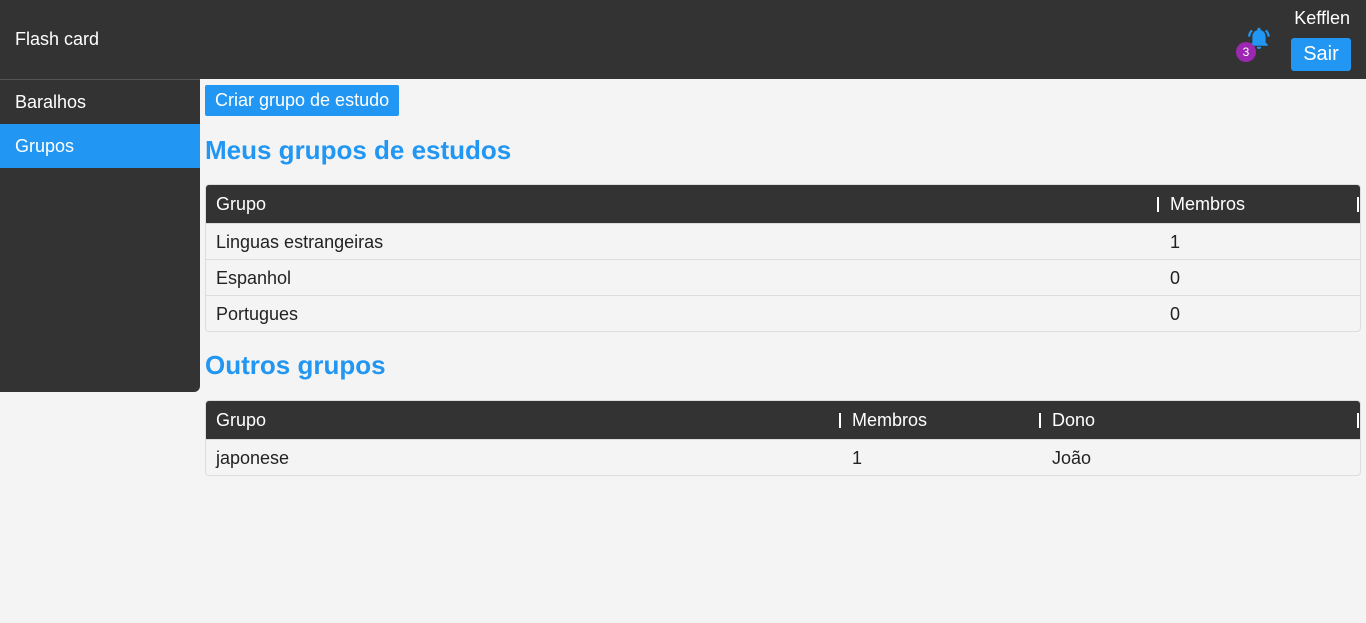 This screenshot has height=623, width=1366. I want to click on sidebar-item-baralhos: Baralhos, so click(100, 102).